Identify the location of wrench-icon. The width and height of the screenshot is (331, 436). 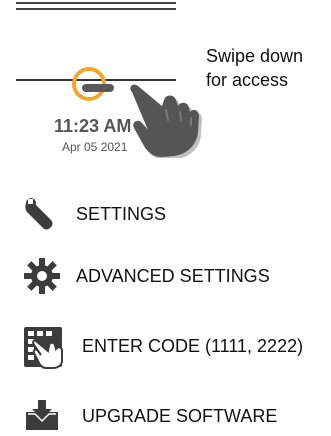
(42, 214).